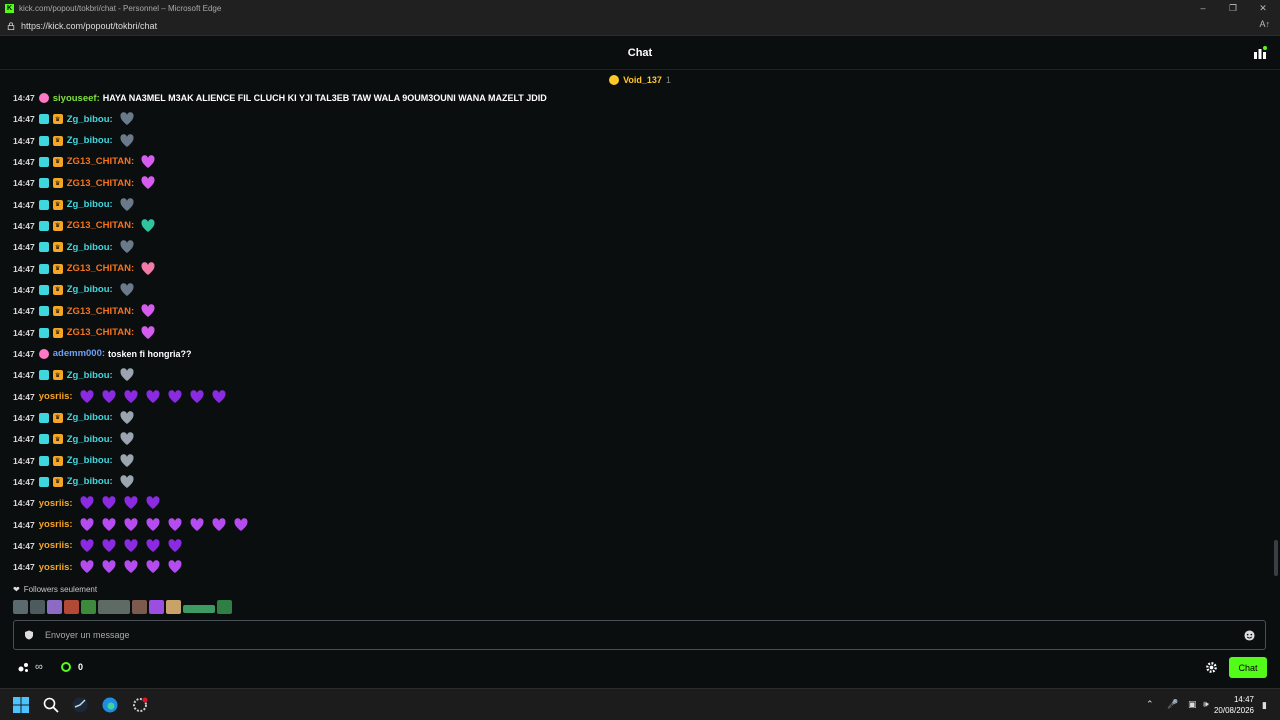 This screenshot has width=1280, height=720. What do you see at coordinates (80, 705) in the screenshot?
I see `steam-icon` at bounding box center [80, 705].